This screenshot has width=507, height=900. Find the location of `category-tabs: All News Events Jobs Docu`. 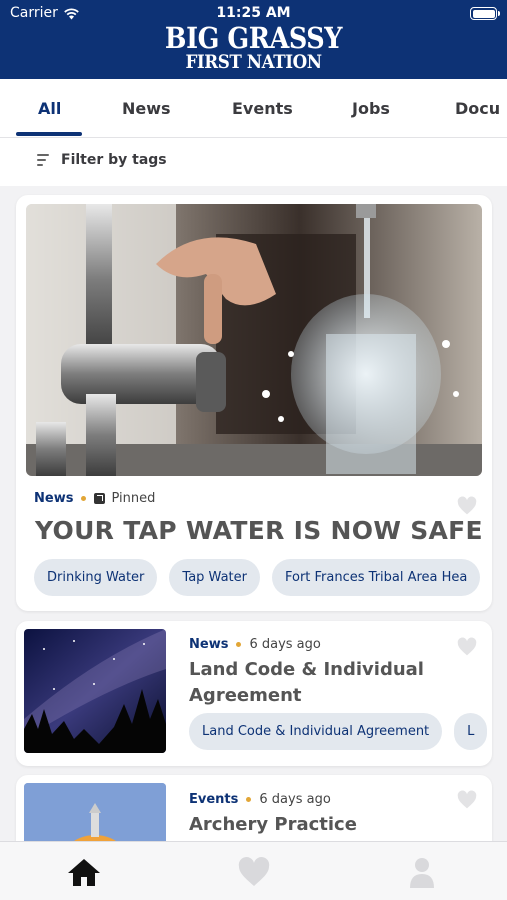

category-tabs: All News Events Jobs Docu is located at coordinates (253, 108).